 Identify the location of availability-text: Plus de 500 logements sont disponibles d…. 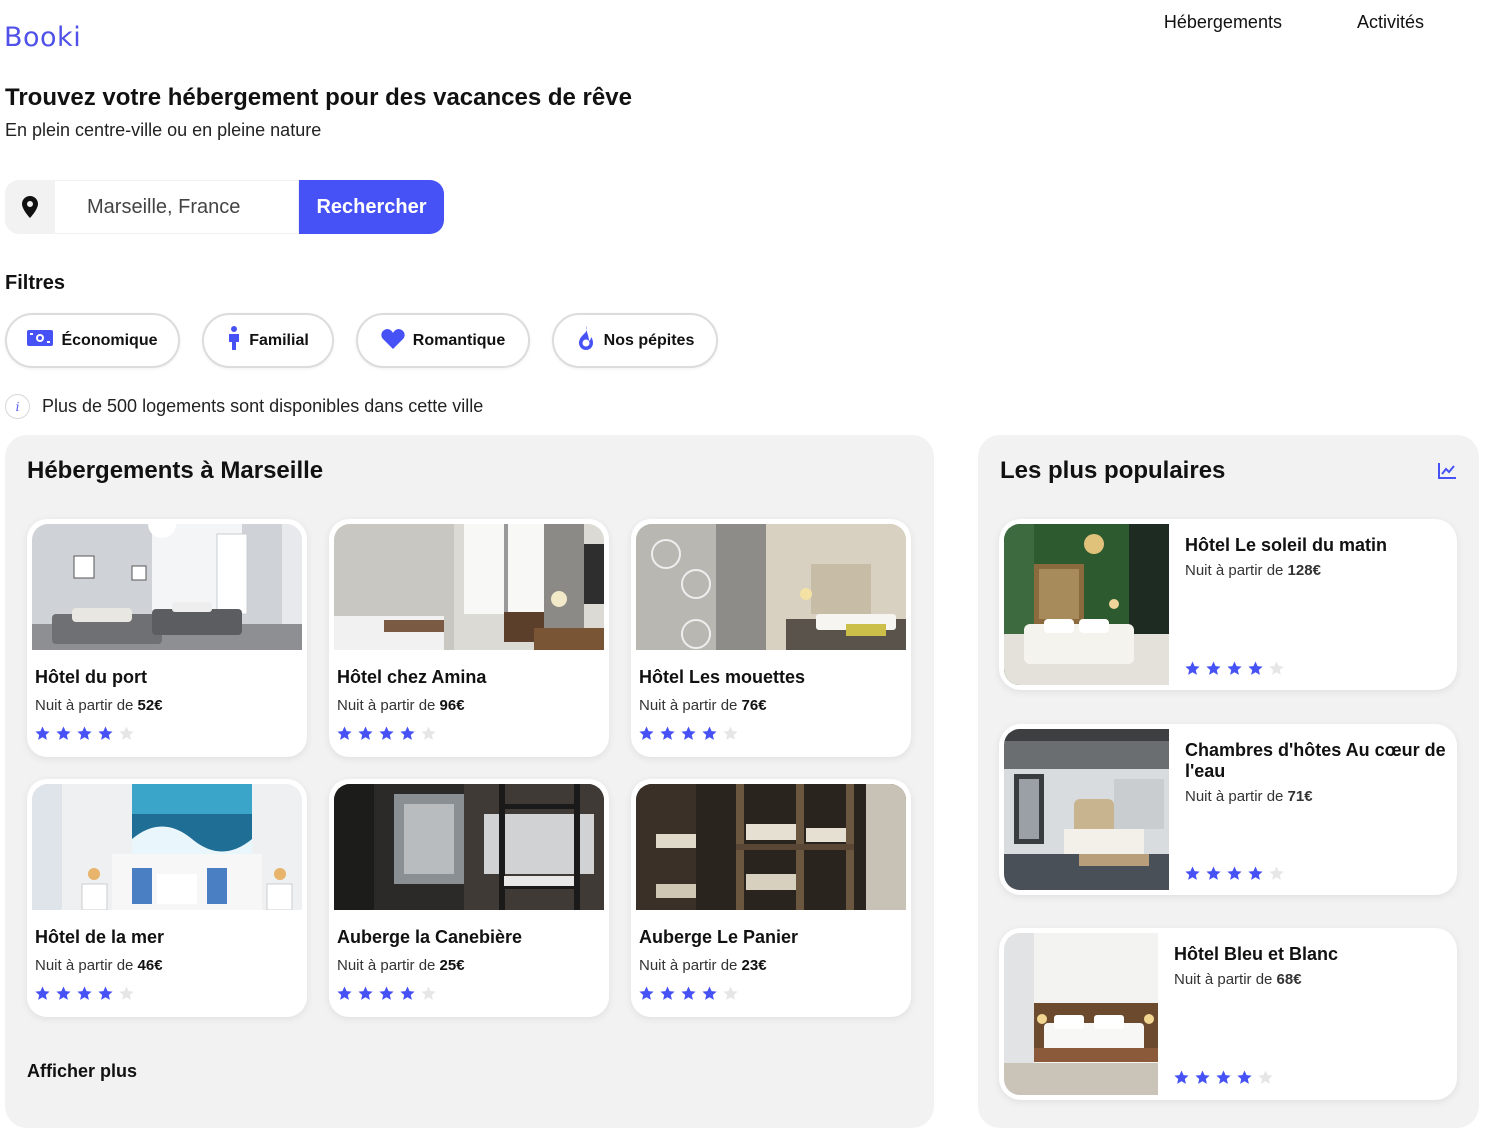
(263, 406).